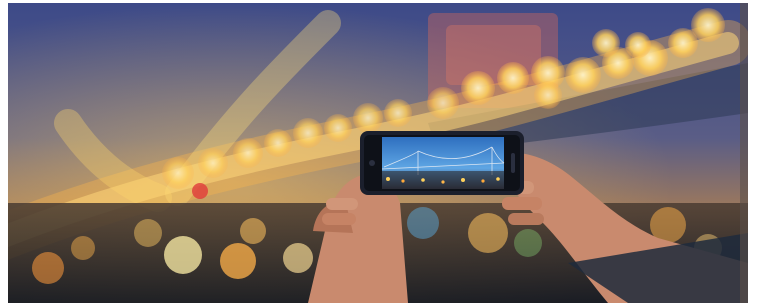 The image size is (768, 306). I want to click on edge-shadow, so click(744, 153).